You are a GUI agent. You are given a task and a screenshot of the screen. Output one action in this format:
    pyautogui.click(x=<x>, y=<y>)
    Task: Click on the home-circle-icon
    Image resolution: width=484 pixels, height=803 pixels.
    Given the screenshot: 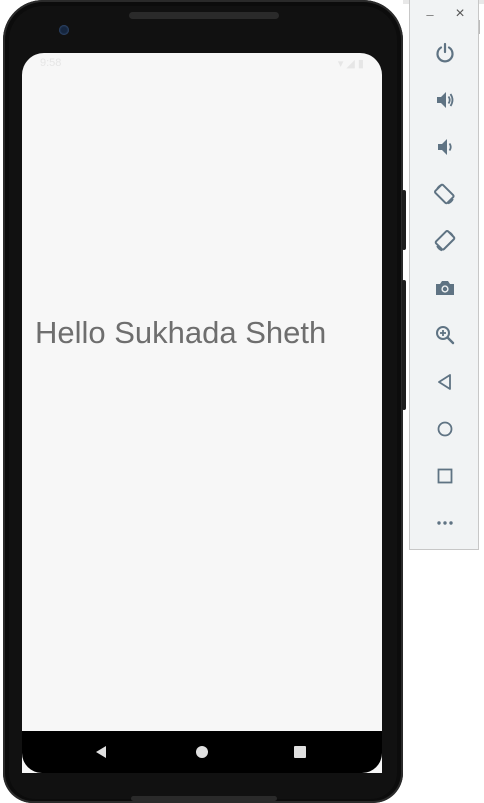 What is the action you would take?
    pyautogui.click(x=202, y=752)
    